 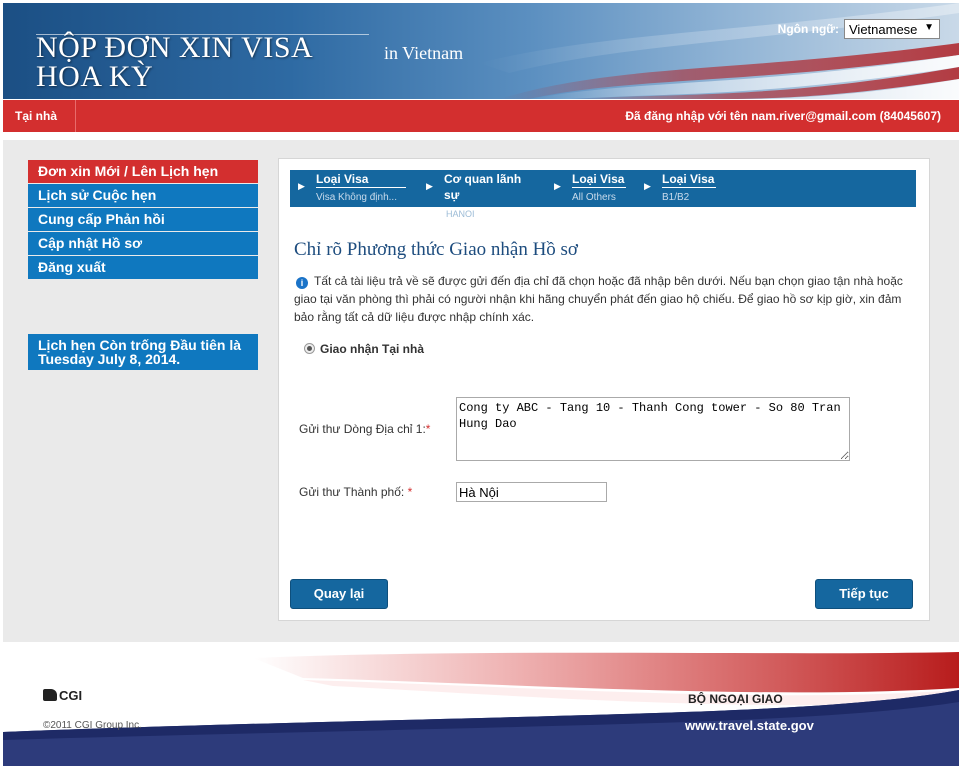 I want to click on ministry-label: BỘ NGOẠI GIAO, so click(x=735, y=699).